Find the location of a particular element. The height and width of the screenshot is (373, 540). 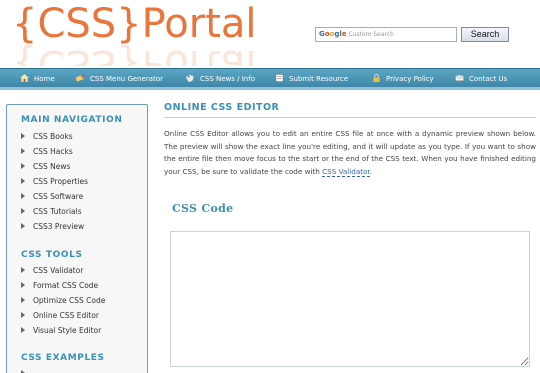

nav-label: Privacy Policy is located at coordinates (410, 79).